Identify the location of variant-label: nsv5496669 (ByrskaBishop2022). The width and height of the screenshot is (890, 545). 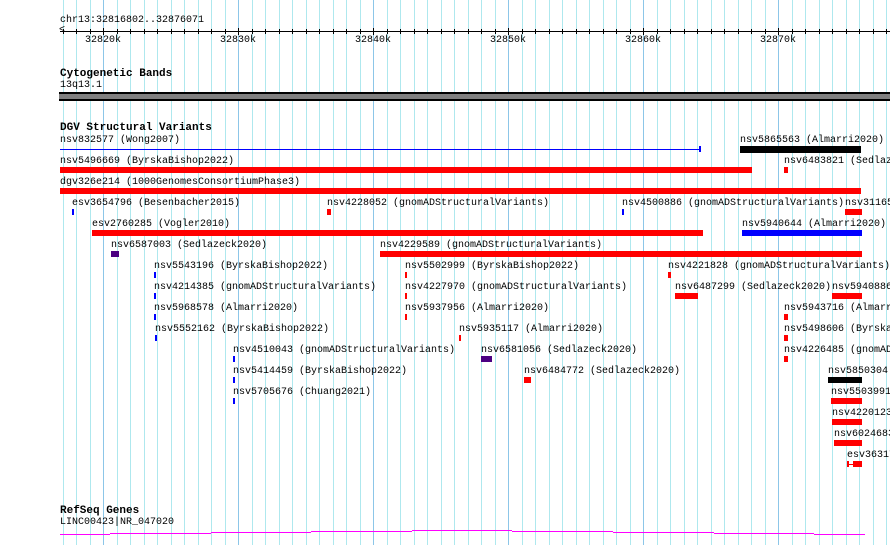
(147, 161).